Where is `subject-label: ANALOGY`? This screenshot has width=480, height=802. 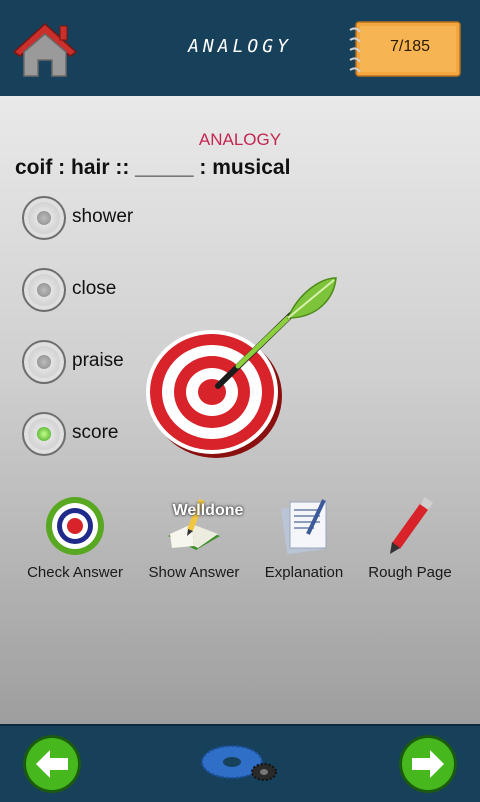
subject-label: ANALOGY is located at coordinates (240, 139).